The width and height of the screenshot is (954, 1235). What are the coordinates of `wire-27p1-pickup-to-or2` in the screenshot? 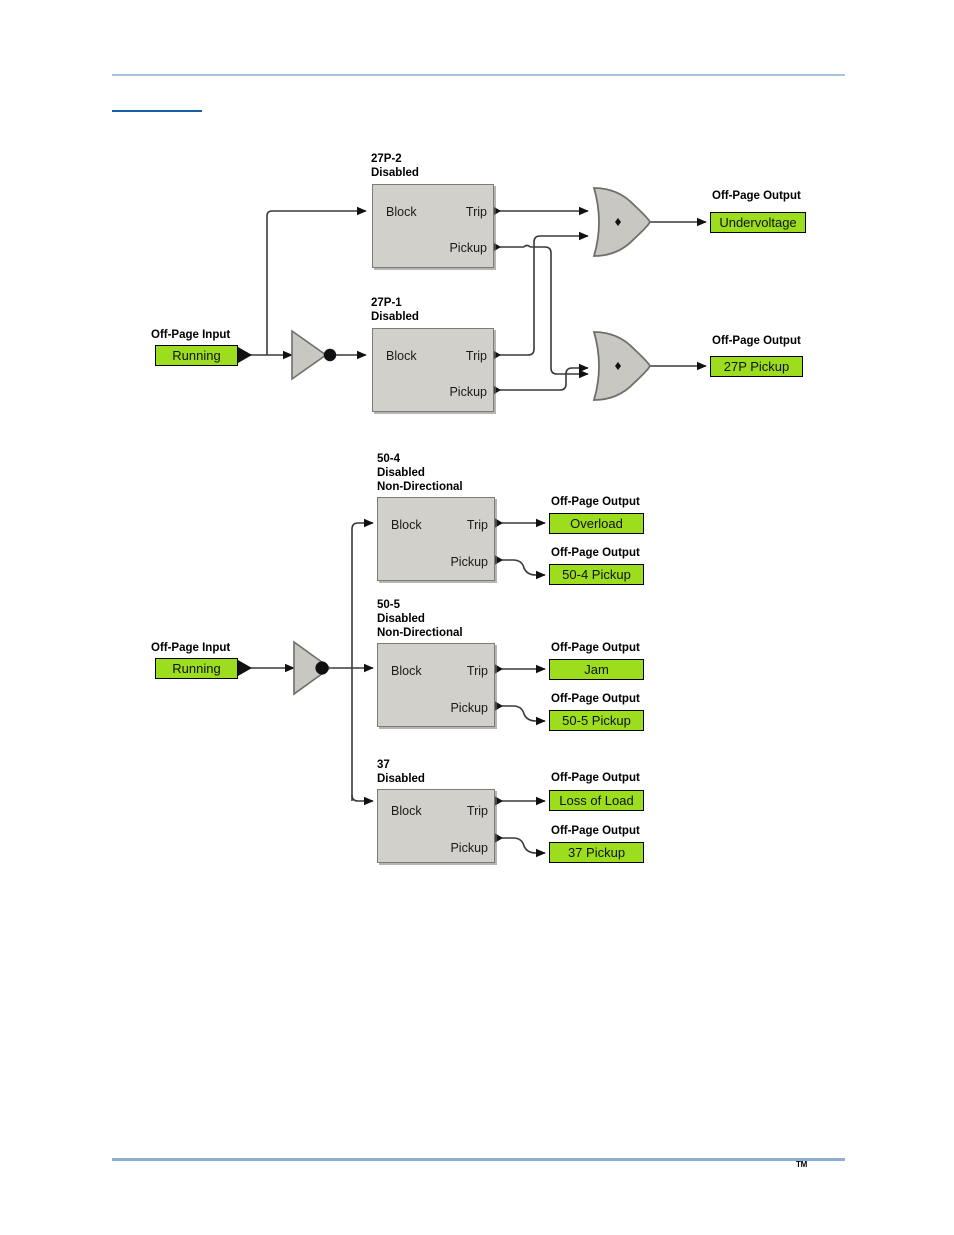 It's located at (543, 377).